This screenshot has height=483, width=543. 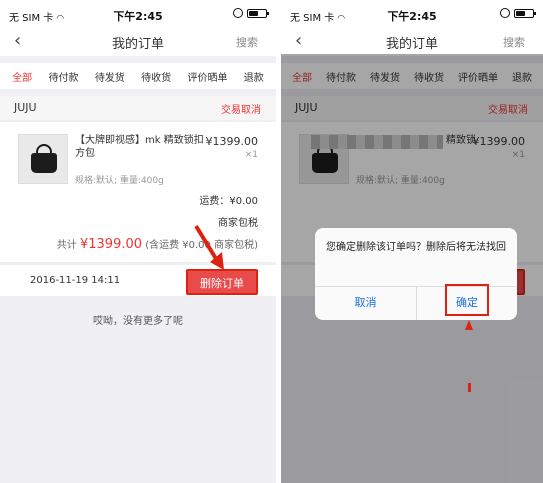 What do you see at coordinates (214, 201) in the screenshot?
I see `shipping-label: 运费：` at bounding box center [214, 201].